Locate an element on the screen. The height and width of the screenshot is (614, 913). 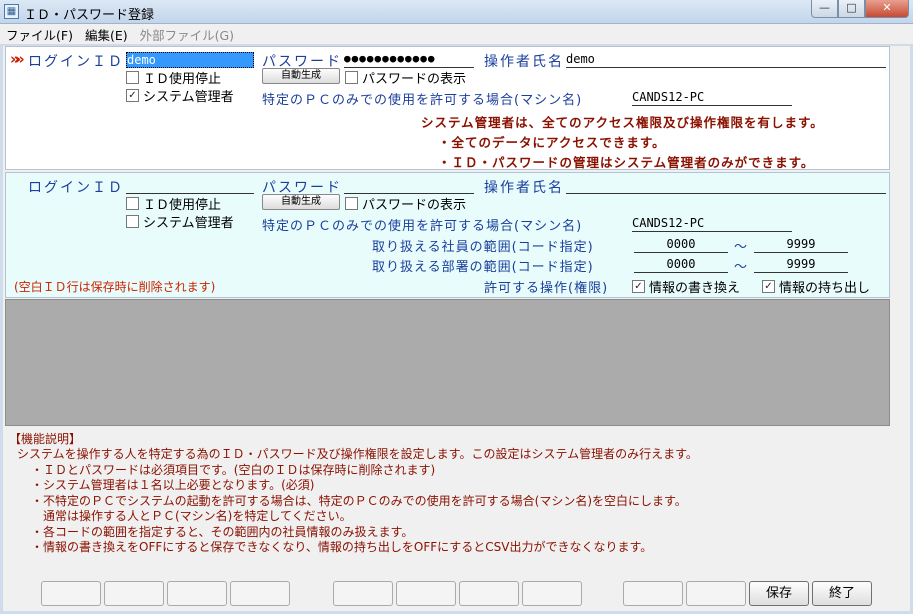
export-checkbox: ✓ is located at coordinates (768, 286).